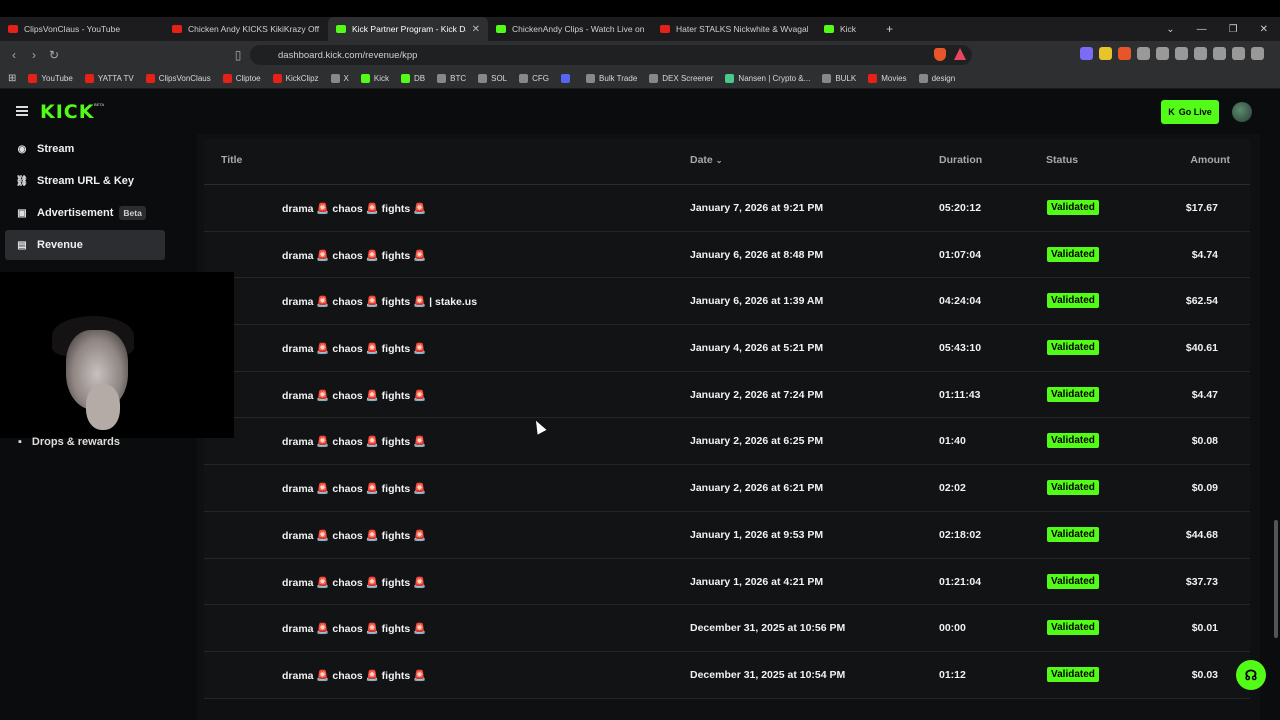 This screenshot has height=720, width=1280. I want to click on bookmark-item, so click(567, 78).